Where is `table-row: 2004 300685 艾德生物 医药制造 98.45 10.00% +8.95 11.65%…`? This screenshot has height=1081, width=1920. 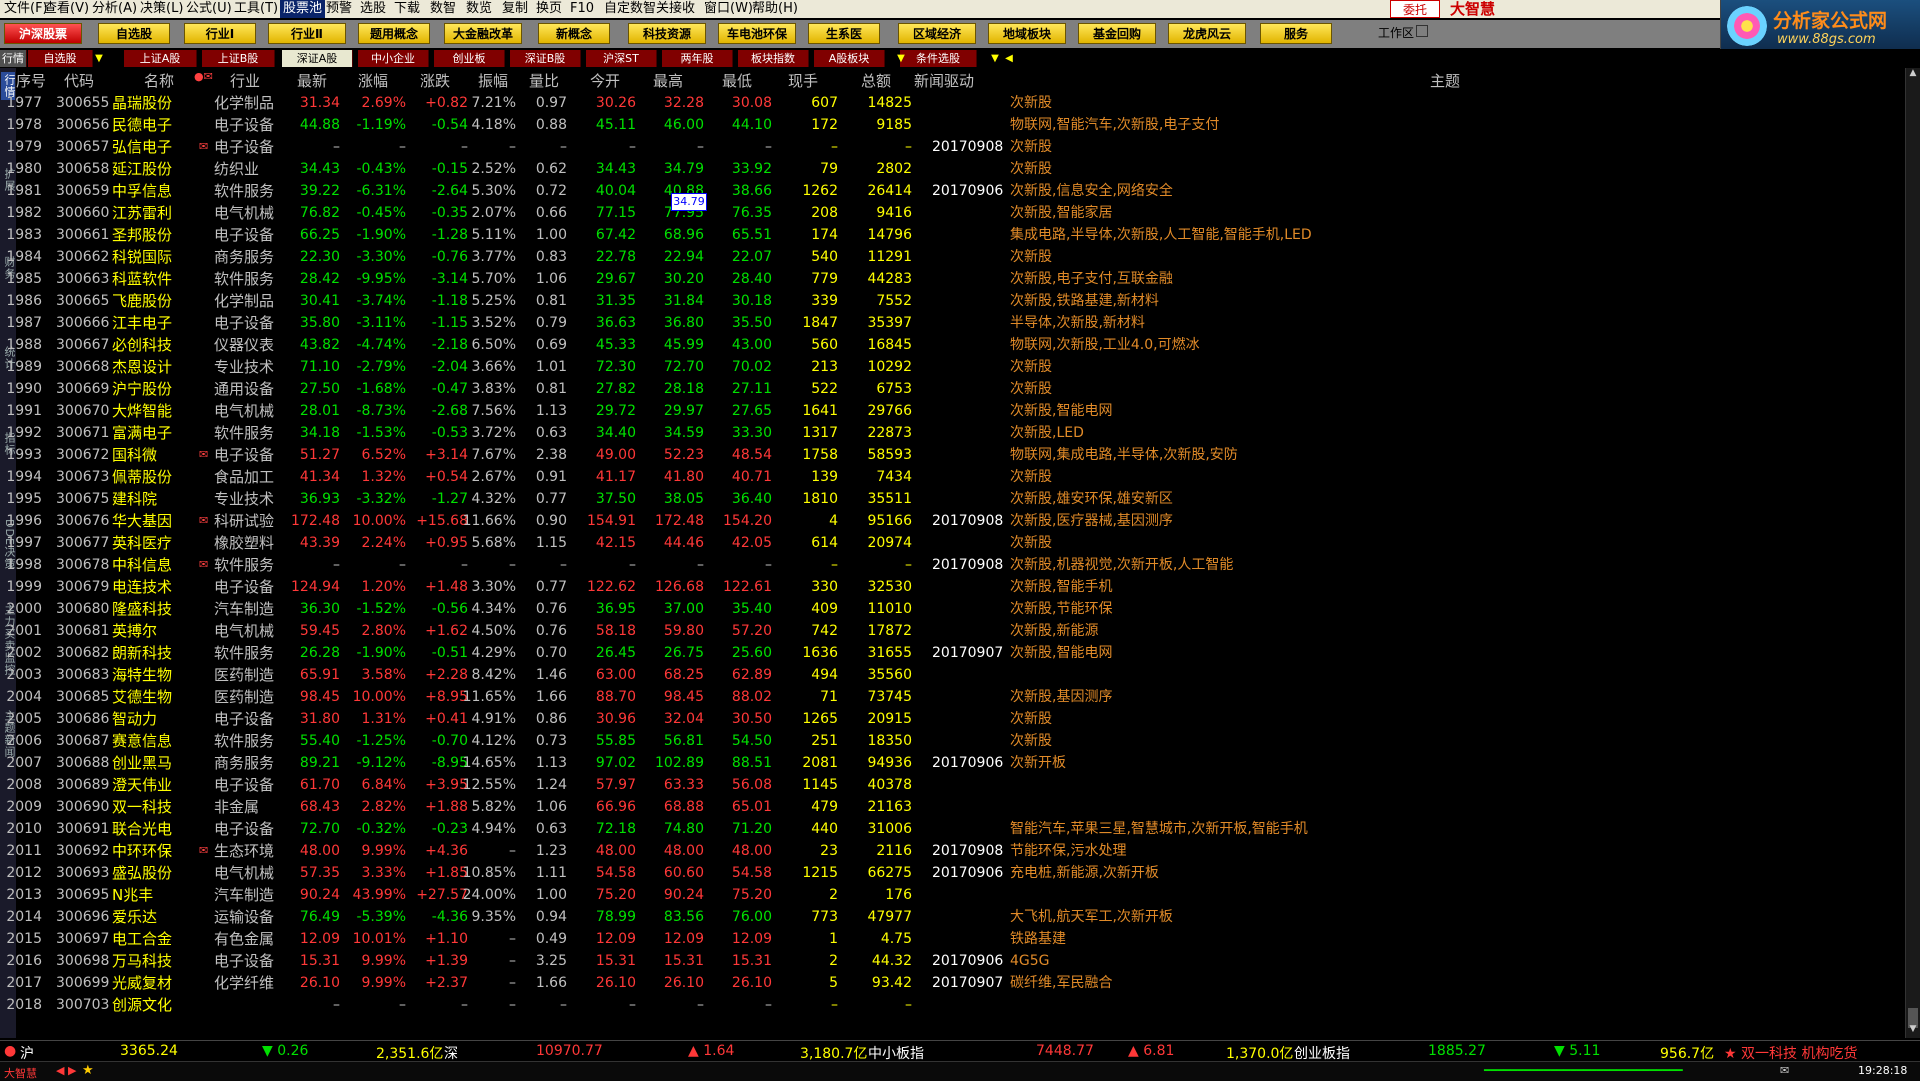 table-row: 2004 300685 艾德生物 医药制造 98.45 10.00% +8.95 11.65%… is located at coordinates (956, 697).